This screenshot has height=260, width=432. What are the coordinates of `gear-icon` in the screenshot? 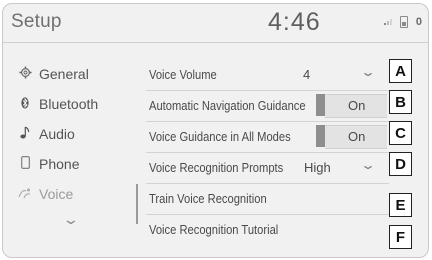 It's located at (25, 74).